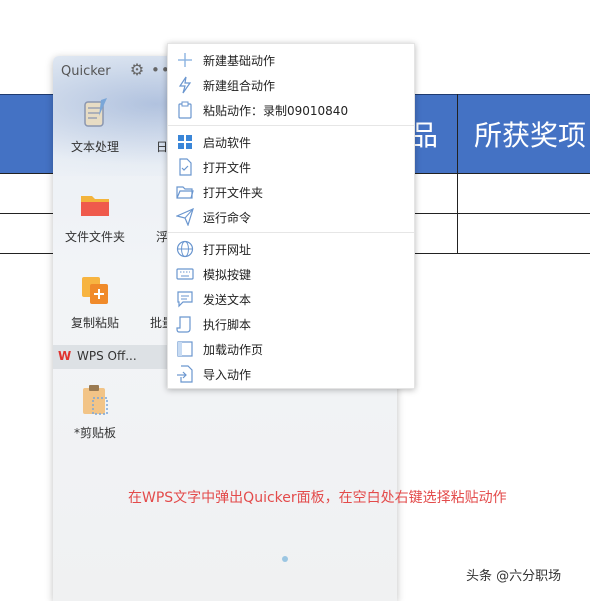 The width and height of the screenshot is (590, 601). What do you see at coordinates (94, 433) in the screenshot?
I see `tile-label: *剪贴板` at bounding box center [94, 433].